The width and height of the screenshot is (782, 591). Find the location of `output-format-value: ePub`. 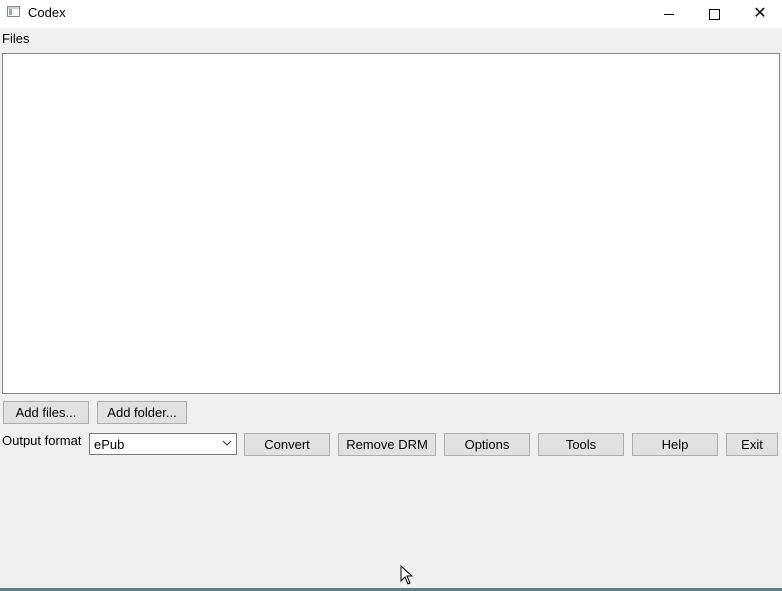

output-format-value: ePub is located at coordinates (109, 444).